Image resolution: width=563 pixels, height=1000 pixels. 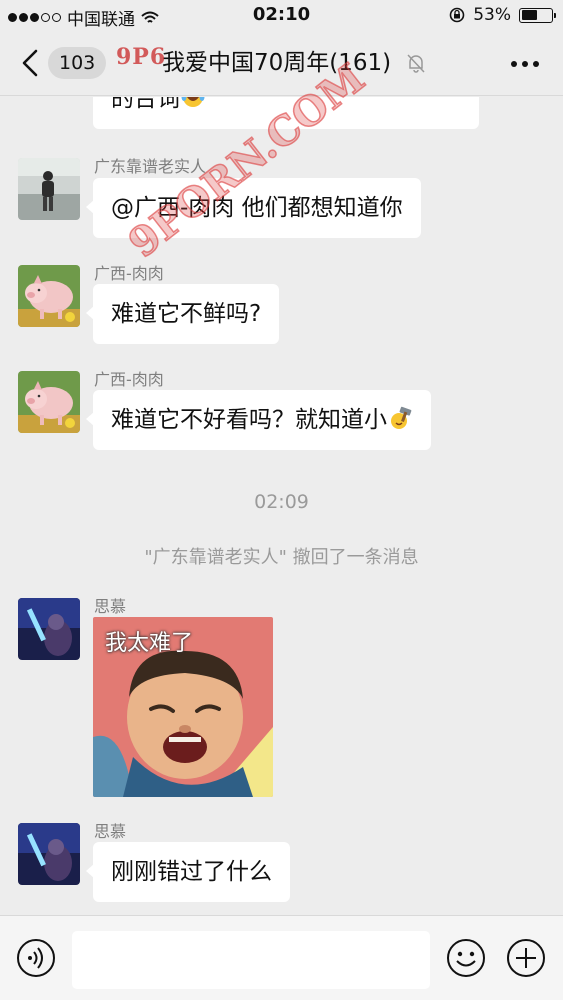 I want to click on sticker-image: 我太难了, so click(x=183, y=707).